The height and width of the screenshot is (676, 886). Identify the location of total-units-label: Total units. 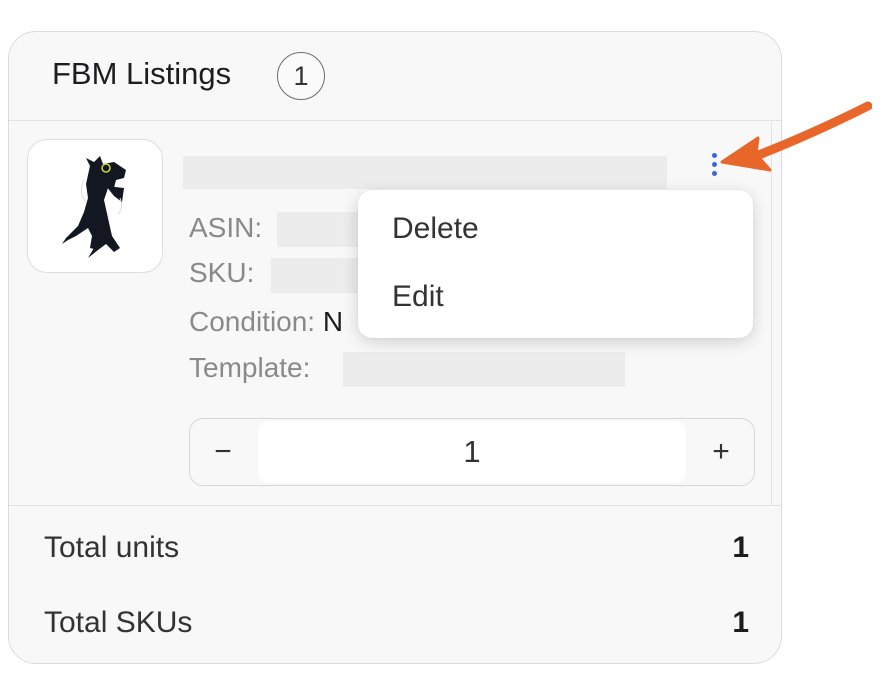
(112, 547).